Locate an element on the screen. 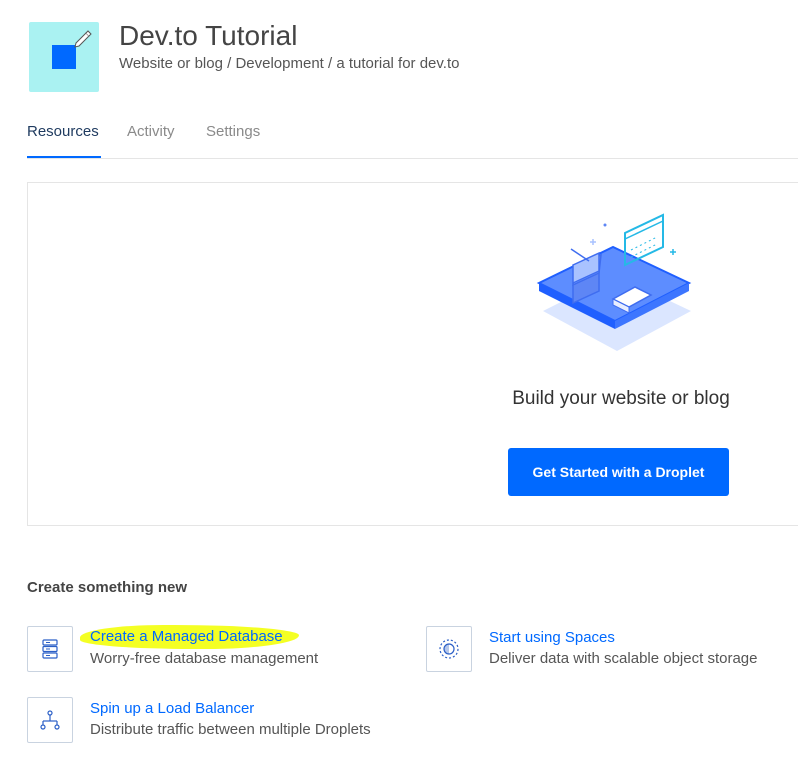 The image size is (798, 762). project-icon is located at coordinates (64, 57).